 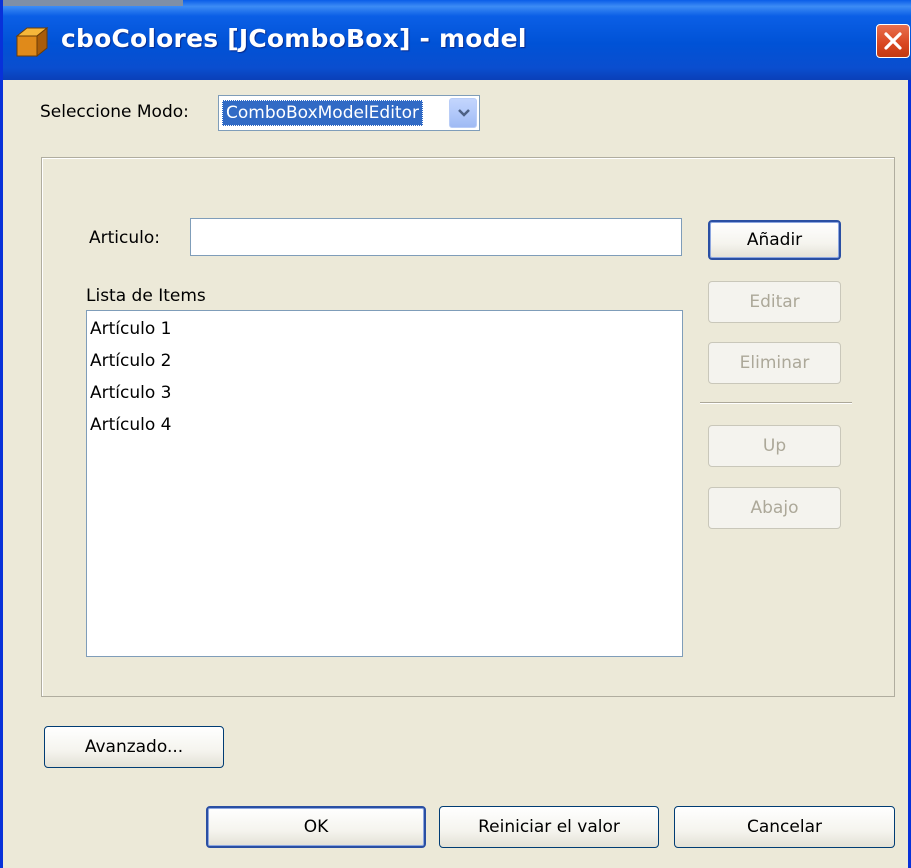 I want to click on ok-button-label: OK, so click(x=316, y=827).